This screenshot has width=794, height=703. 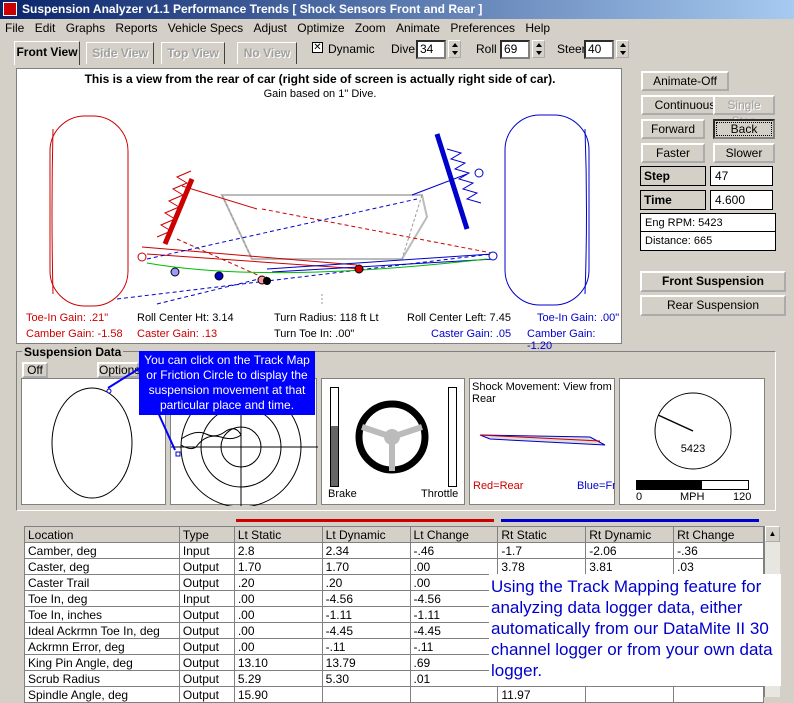 I want to click on front-suspension-button: Front Suspension, so click(x=713, y=281).